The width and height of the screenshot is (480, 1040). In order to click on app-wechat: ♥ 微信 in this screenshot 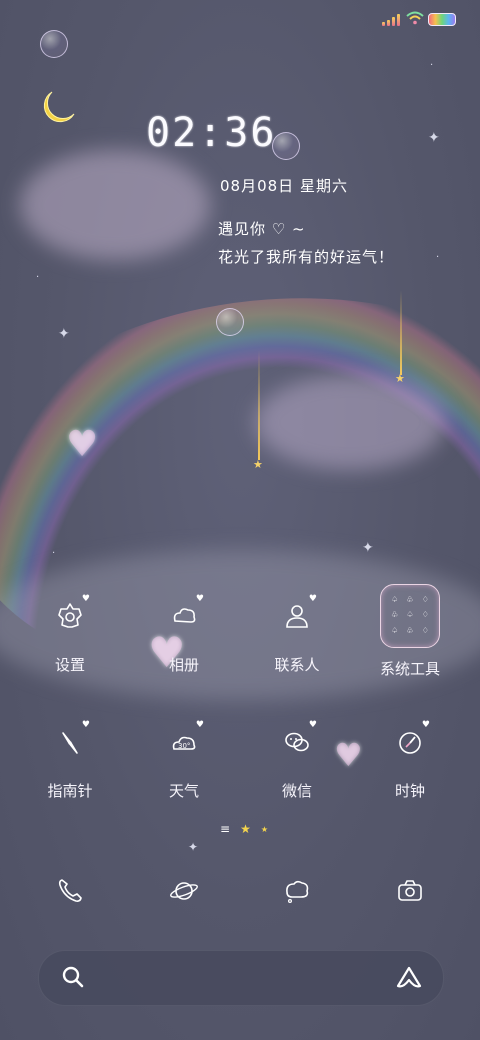, I will do `click(297, 759)`.